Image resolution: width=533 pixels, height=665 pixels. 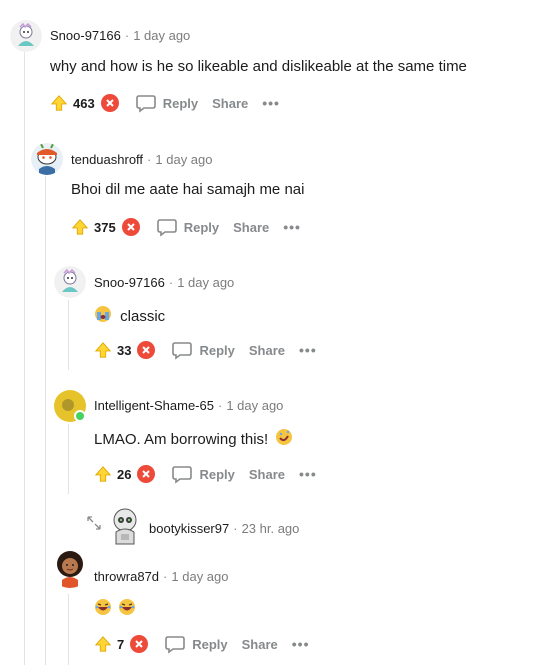 What do you see at coordinates (154, 405) in the screenshot?
I see `username: Intelligent-Shame-65` at bounding box center [154, 405].